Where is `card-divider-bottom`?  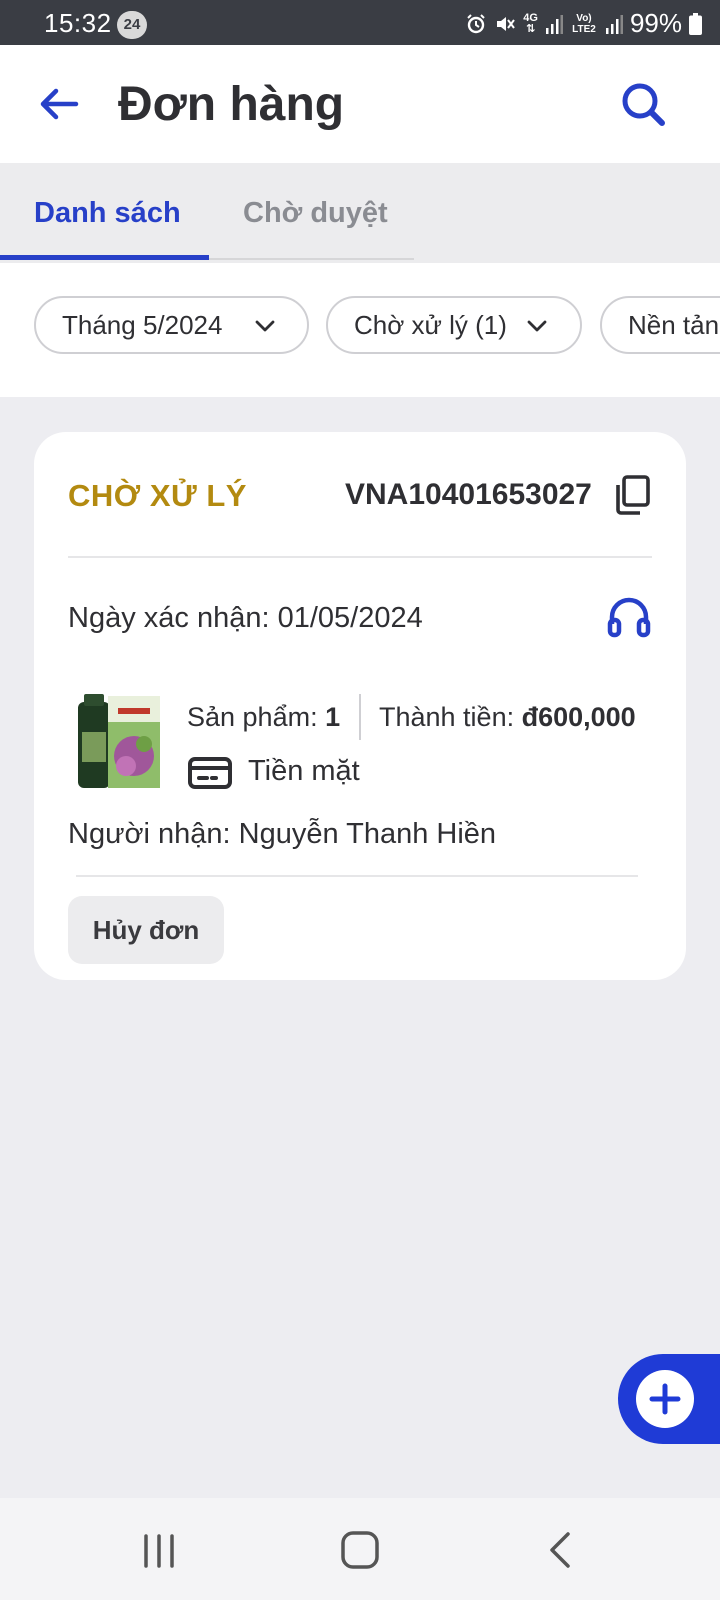 card-divider-bottom is located at coordinates (357, 876).